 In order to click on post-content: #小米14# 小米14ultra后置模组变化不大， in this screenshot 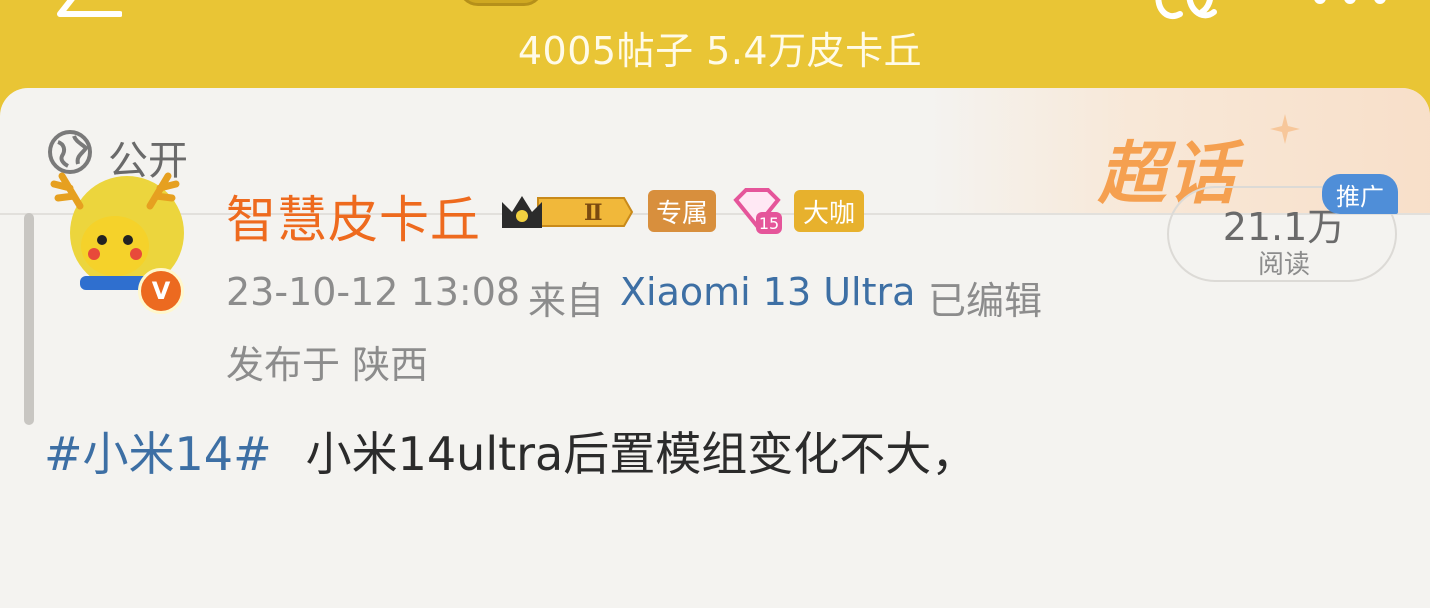, I will do `click(510, 451)`.